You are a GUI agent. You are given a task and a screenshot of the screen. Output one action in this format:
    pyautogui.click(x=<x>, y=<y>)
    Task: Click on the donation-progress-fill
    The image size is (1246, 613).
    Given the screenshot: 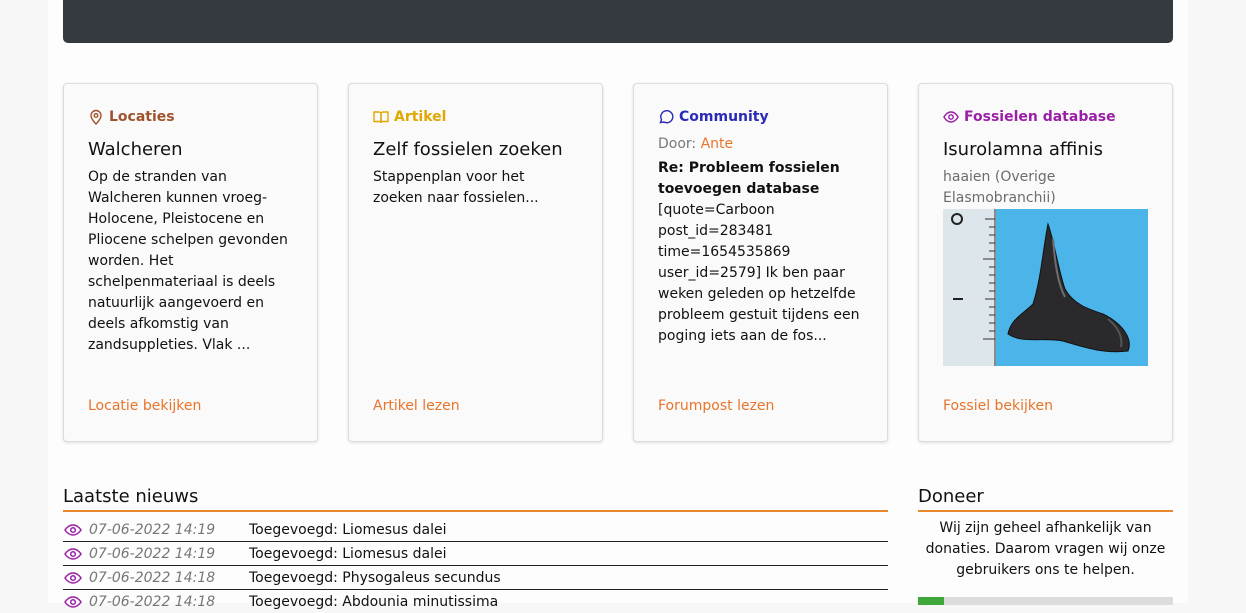 What is the action you would take?
    pyautogui.click(x=931, y=601)
    